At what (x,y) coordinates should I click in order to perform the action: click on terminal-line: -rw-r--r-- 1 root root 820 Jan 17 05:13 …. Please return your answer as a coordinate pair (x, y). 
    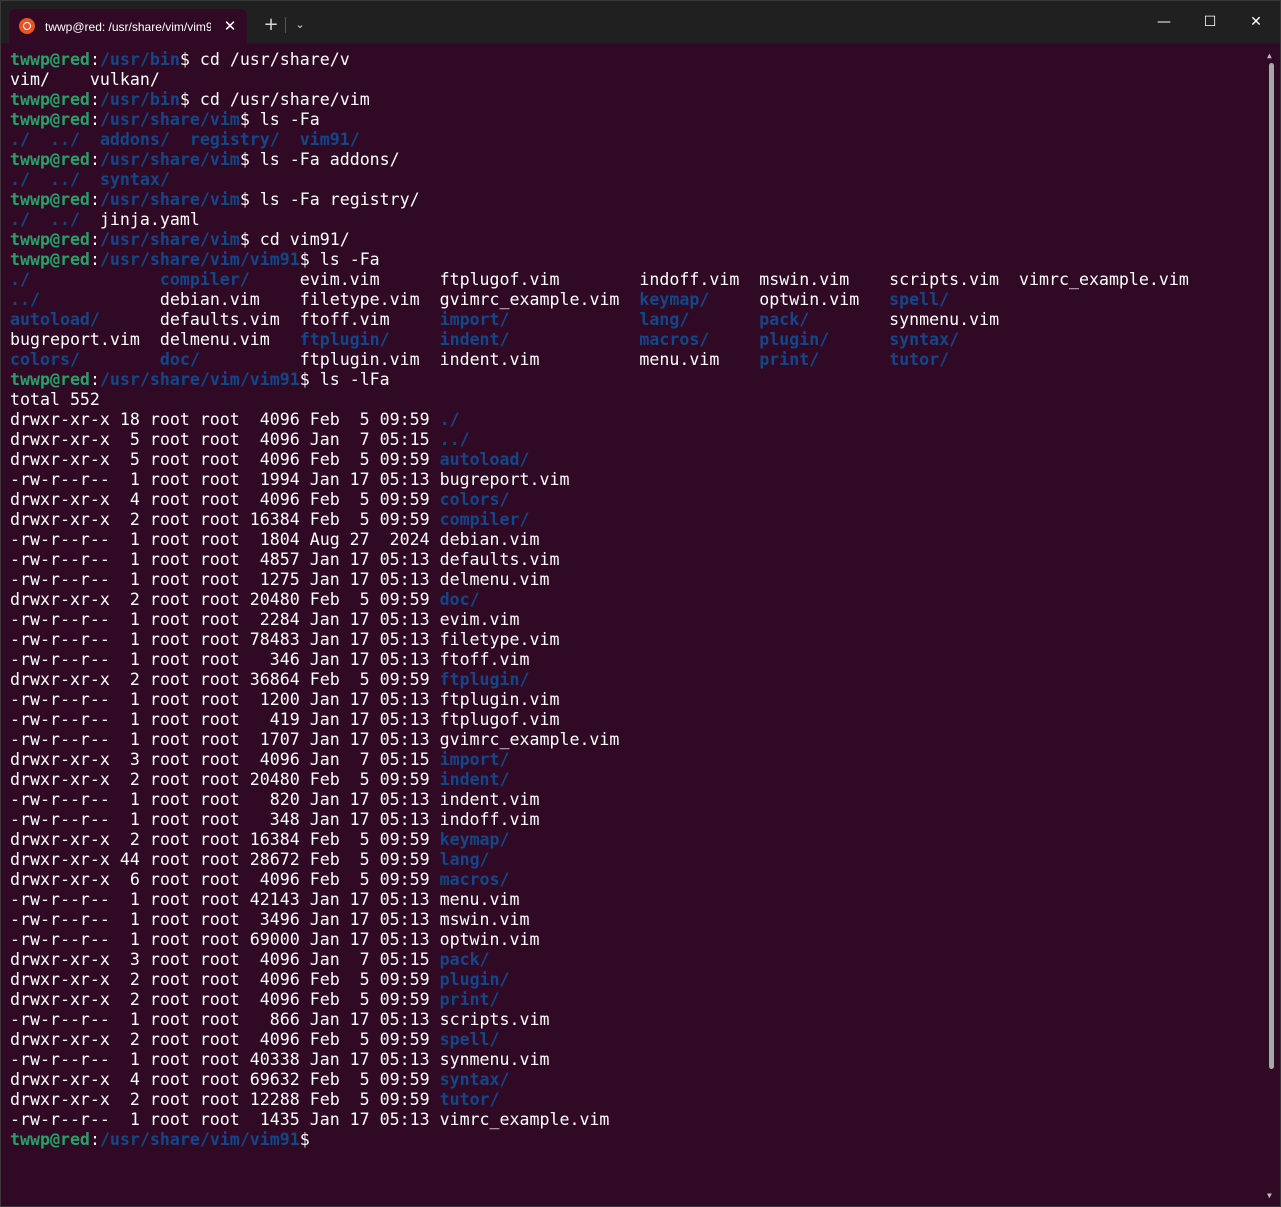
    Looking at the image, I should click on (636, 800).